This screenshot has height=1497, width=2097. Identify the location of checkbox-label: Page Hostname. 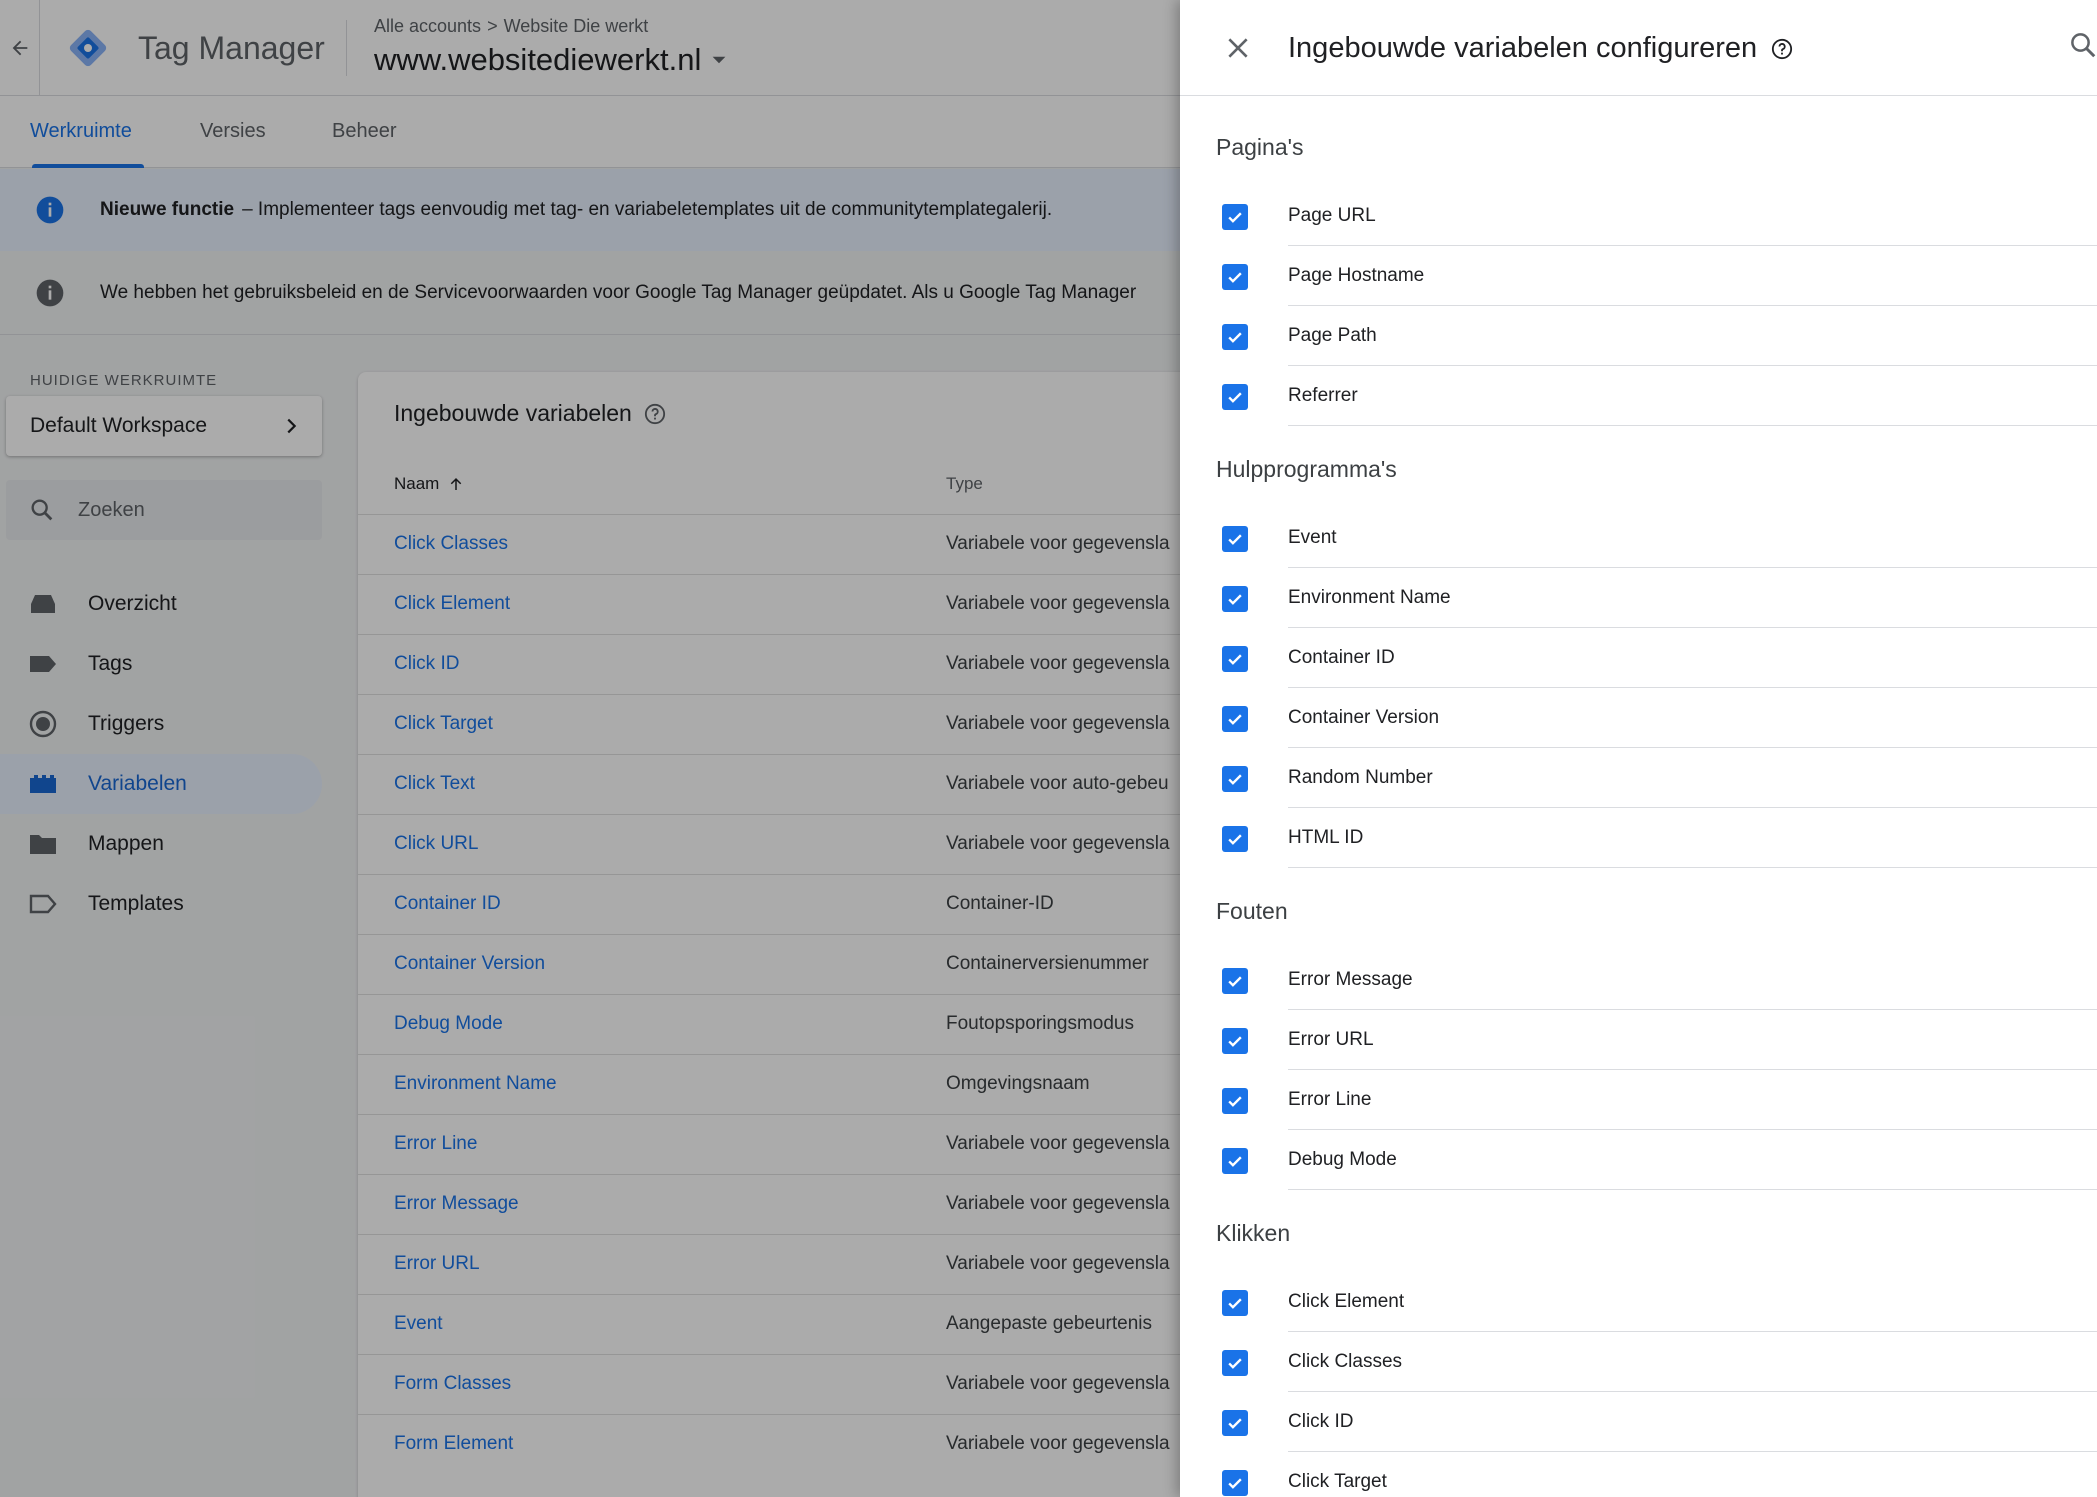
(1356, 275).